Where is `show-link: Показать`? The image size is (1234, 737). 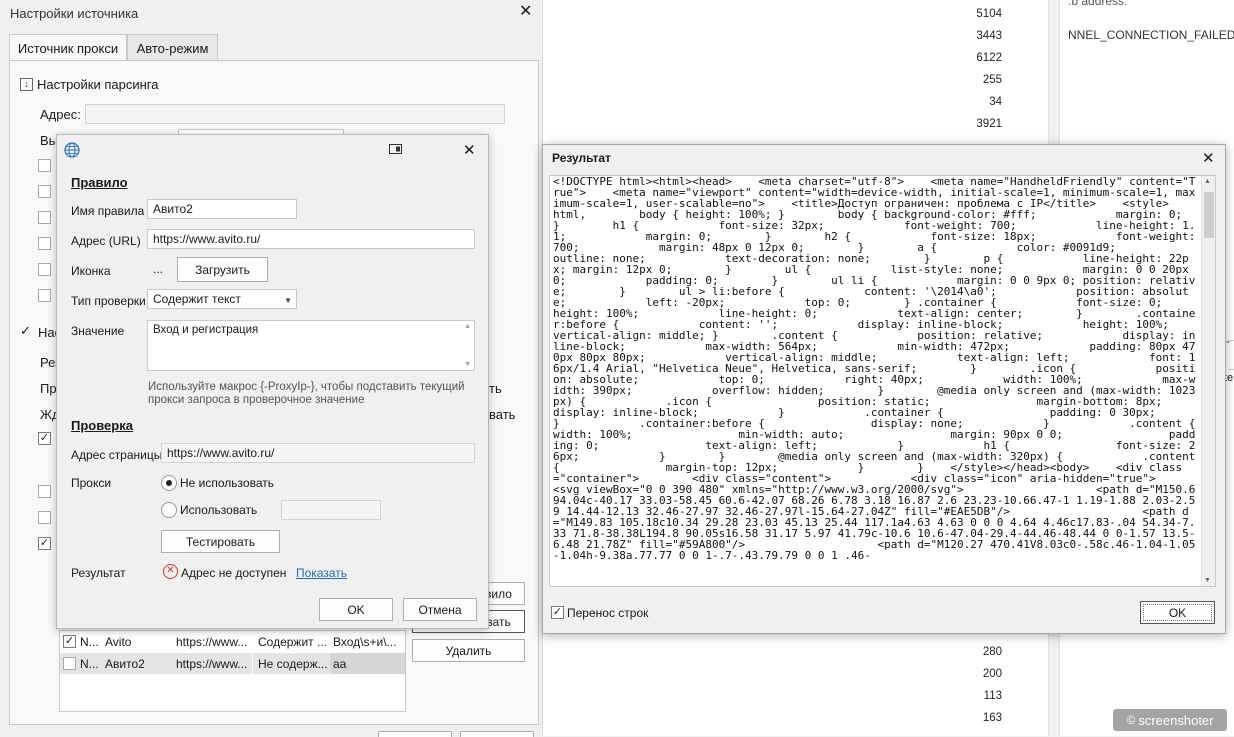 show-link: Показать is located at coordinates (321, 573).